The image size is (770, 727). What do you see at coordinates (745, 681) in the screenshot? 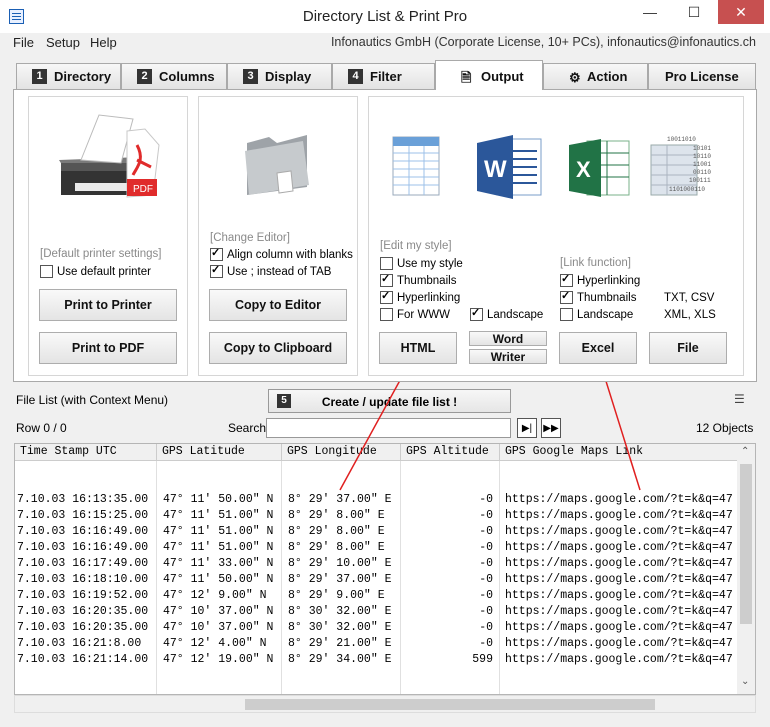
I see `scroll-down-icon: ⌄` at bounding box center [745, 681].